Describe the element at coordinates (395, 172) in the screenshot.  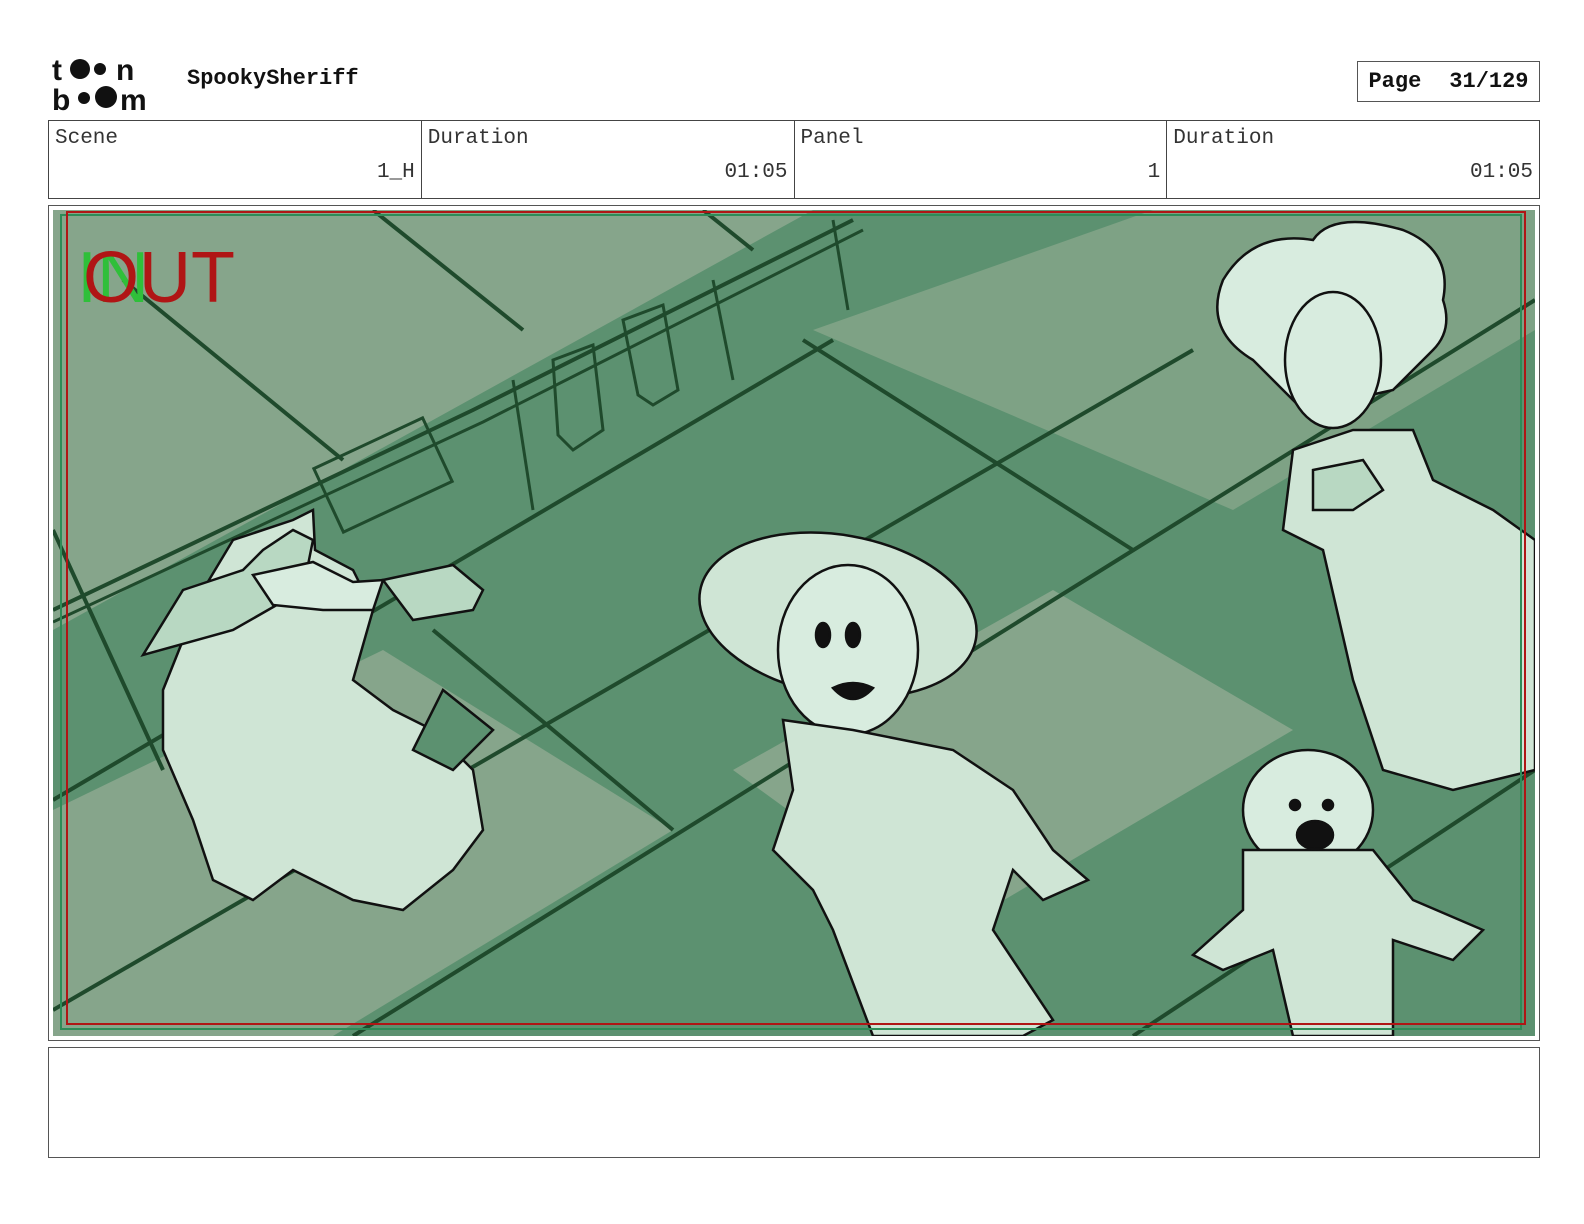
I see `scene-value: 1_H` at that location.